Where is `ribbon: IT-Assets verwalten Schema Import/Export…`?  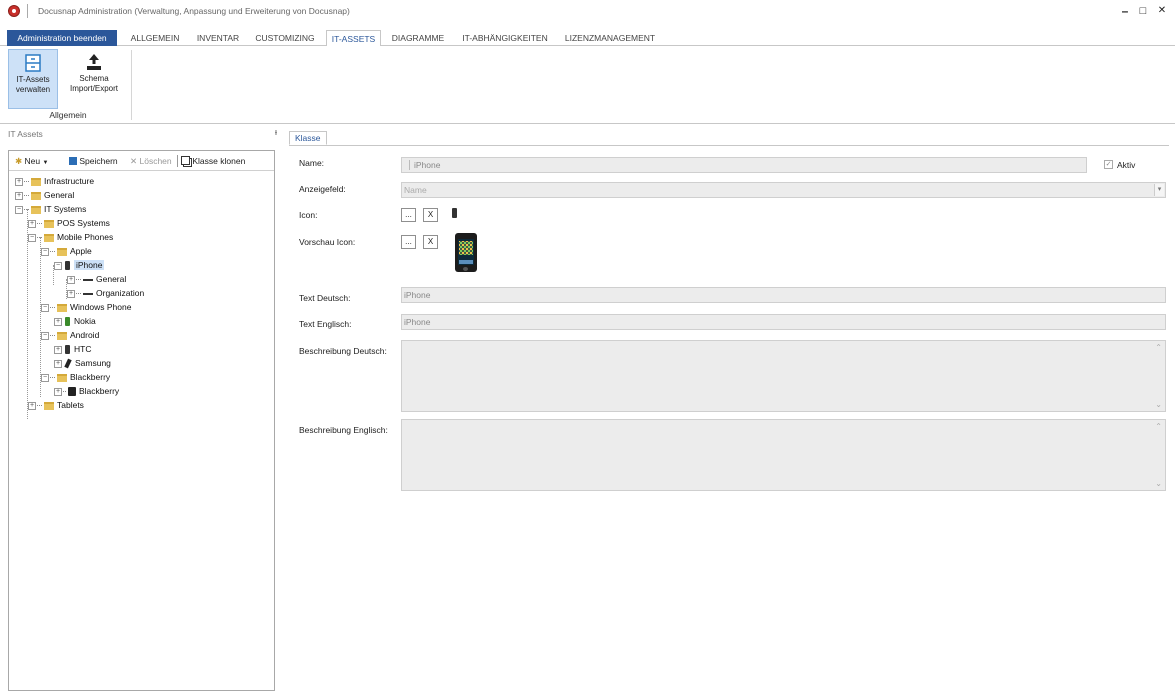 ribbon: IT-Assets verwalten Schema Import/Export… is located at coordinates (587, 85).